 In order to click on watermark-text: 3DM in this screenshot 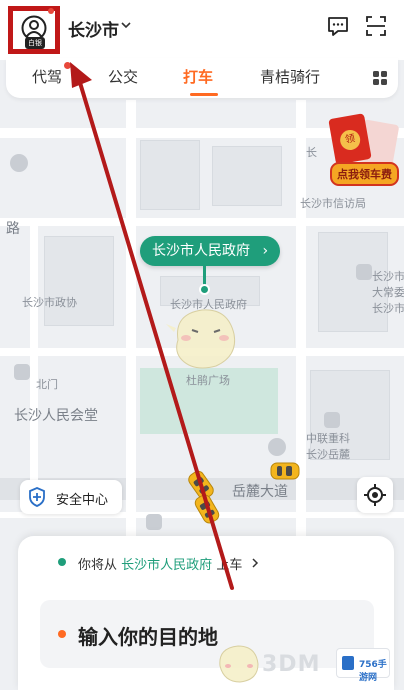, I will do `click(291, 664)`.